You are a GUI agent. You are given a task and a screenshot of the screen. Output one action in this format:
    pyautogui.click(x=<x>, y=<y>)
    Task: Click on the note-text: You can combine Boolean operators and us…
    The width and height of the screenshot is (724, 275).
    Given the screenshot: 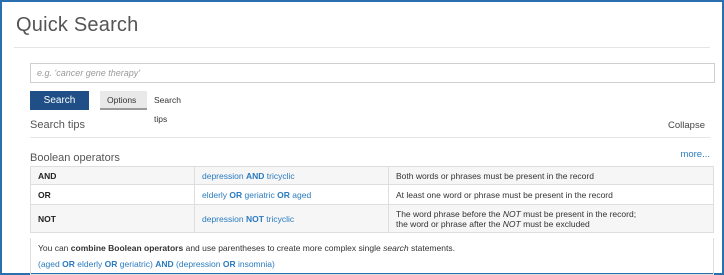 What is the action you would take?
    pyautogui.click(x=246, y=248)
    